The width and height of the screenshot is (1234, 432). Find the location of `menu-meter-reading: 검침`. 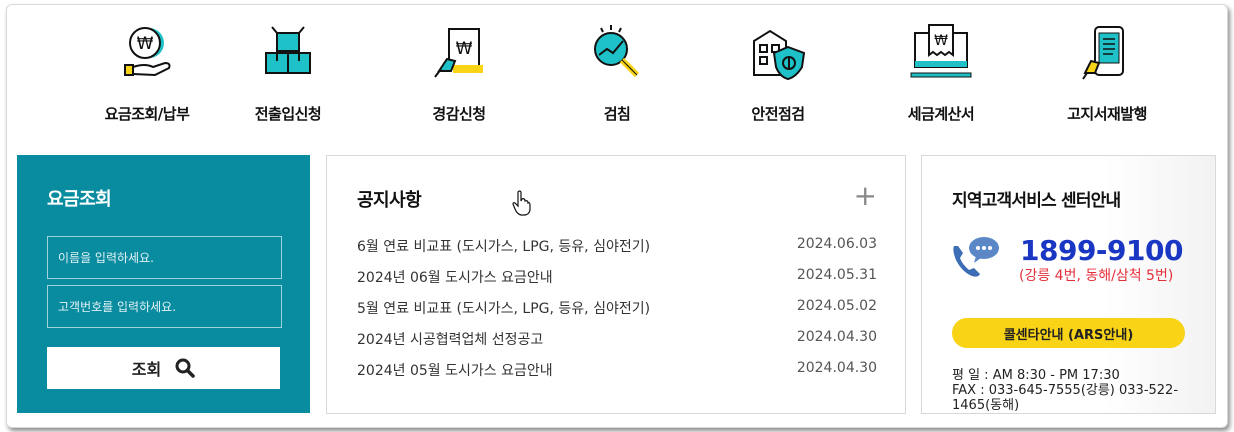

menu-meter-reading: 검침 is located at coordinates (617, 81).